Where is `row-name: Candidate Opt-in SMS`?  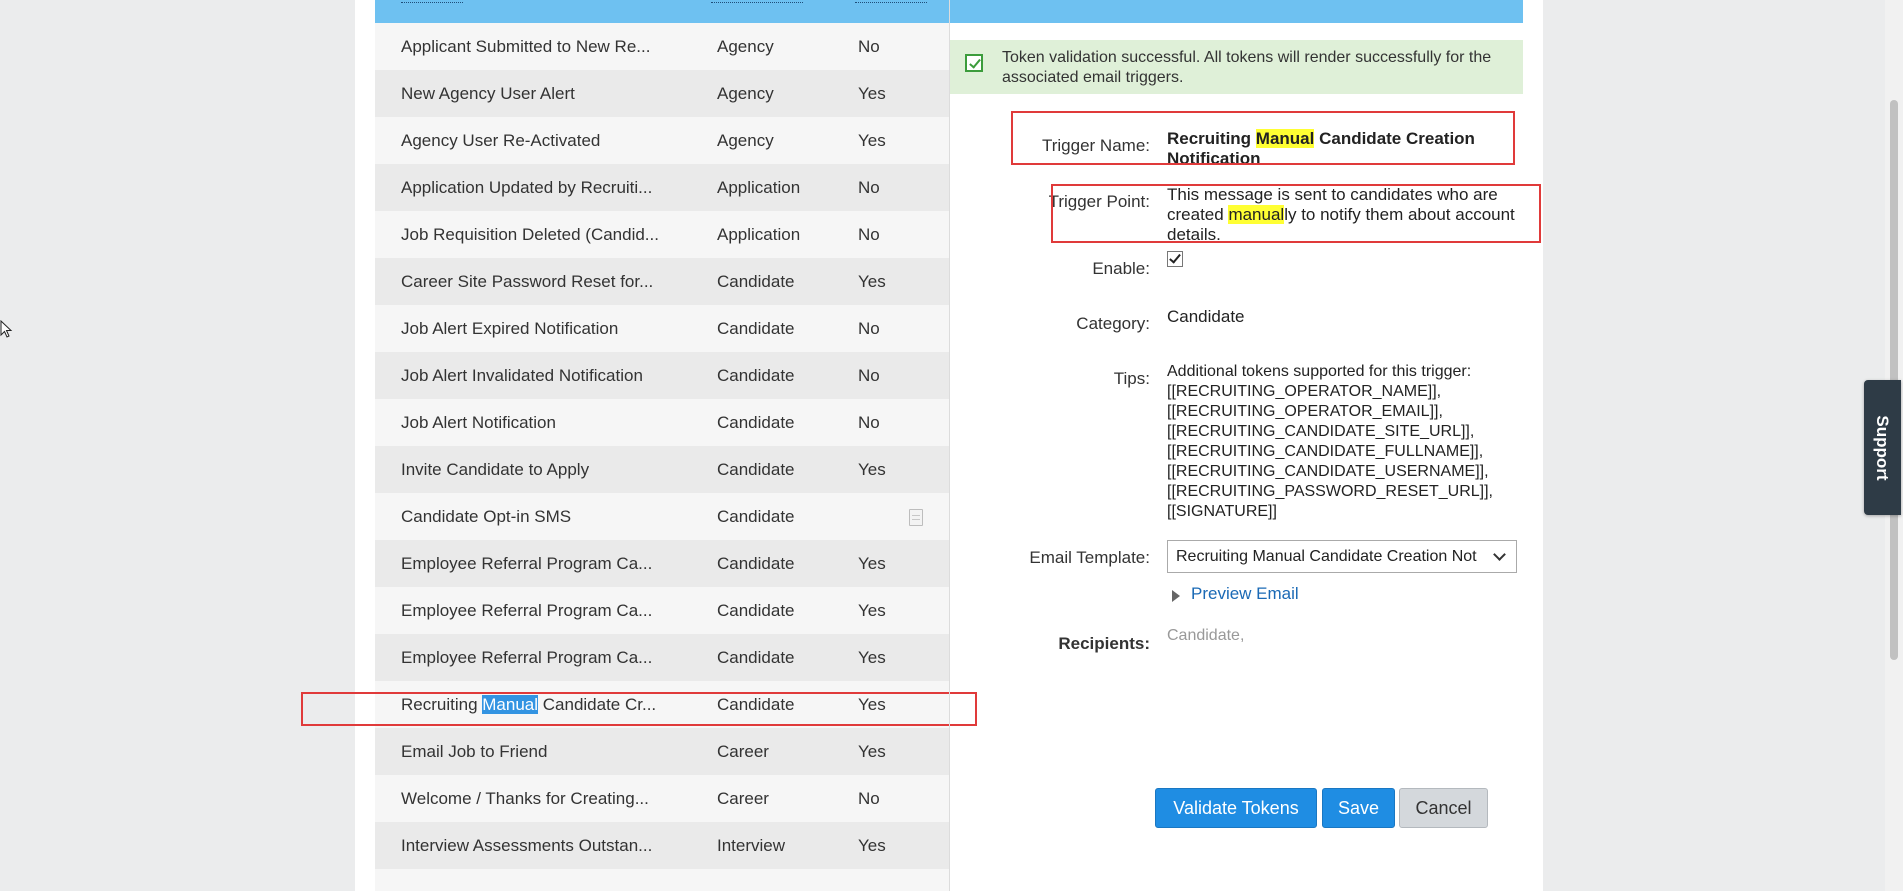
row-name: Candidate Opt-in SMS is located at coordinates (486, 516).